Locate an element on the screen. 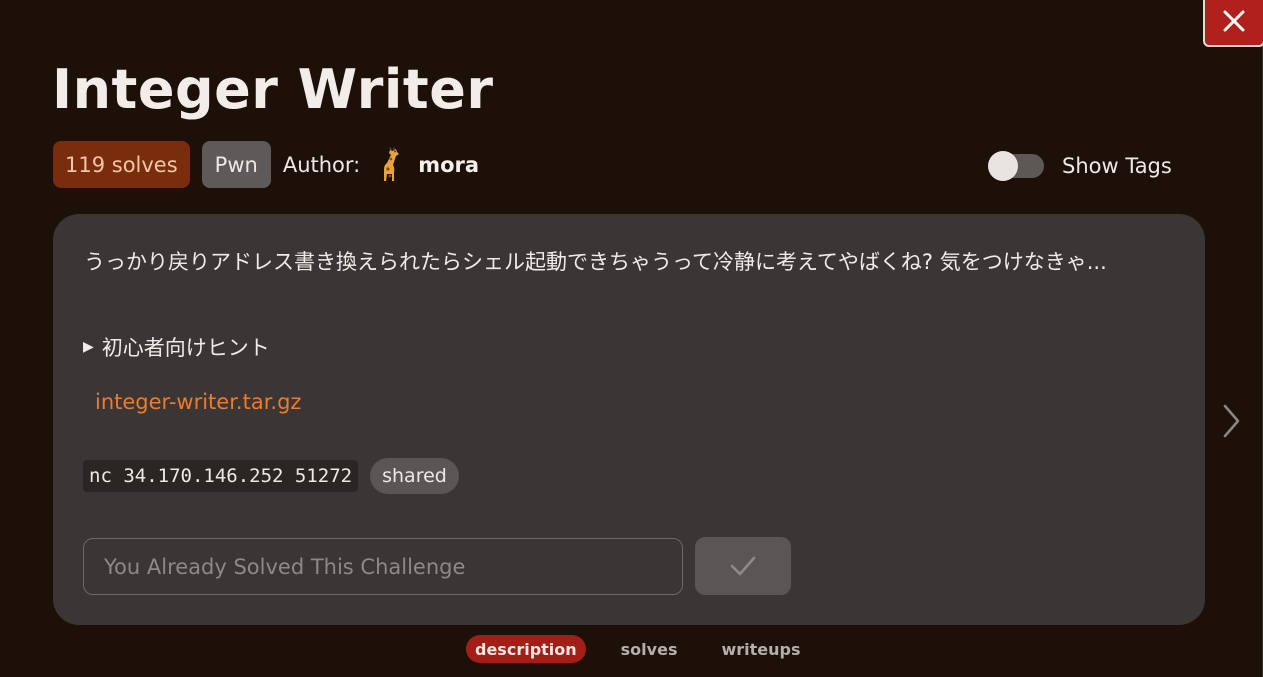 This screenshot has height=677, width=1263. hint-label: 初心者向けヒント is located at coordinates (185, 348).